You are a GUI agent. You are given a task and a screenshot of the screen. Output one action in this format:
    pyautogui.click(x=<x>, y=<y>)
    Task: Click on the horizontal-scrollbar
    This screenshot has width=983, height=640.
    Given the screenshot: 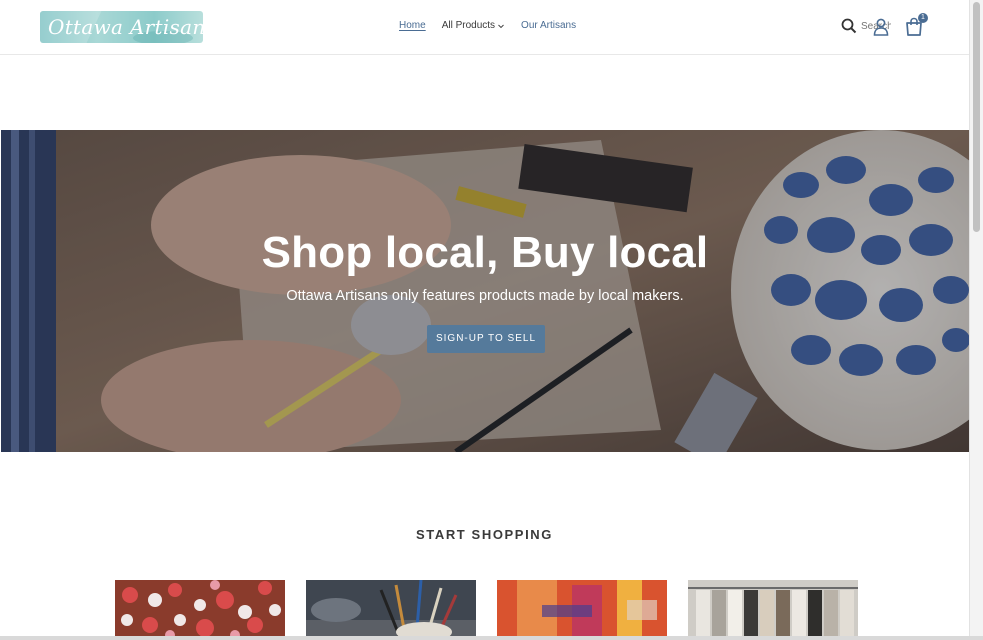 What is the action you would take?
    pyautogui.click(x=491, y=638)
    